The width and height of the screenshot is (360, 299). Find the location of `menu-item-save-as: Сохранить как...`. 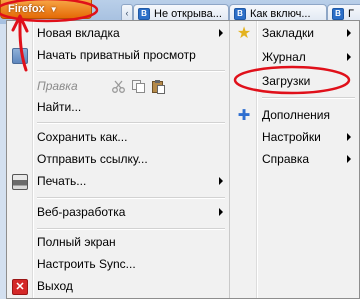

menu-item-save-as: Сохранить как... is located at coordinates (118, 137).